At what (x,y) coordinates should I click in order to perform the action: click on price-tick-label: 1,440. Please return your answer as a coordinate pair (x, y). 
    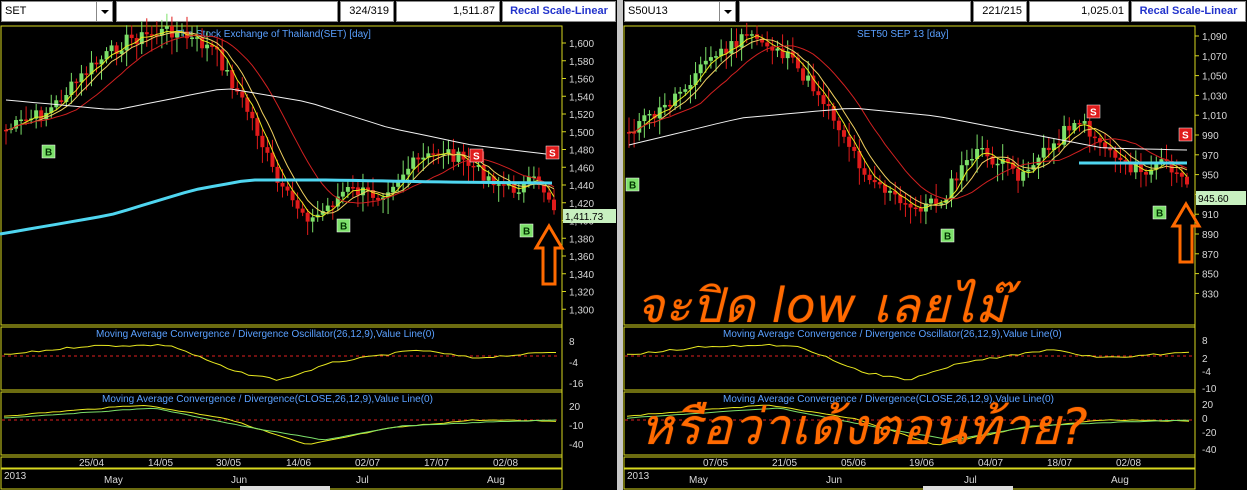
    Looking at the image, I should click on (581, 186).